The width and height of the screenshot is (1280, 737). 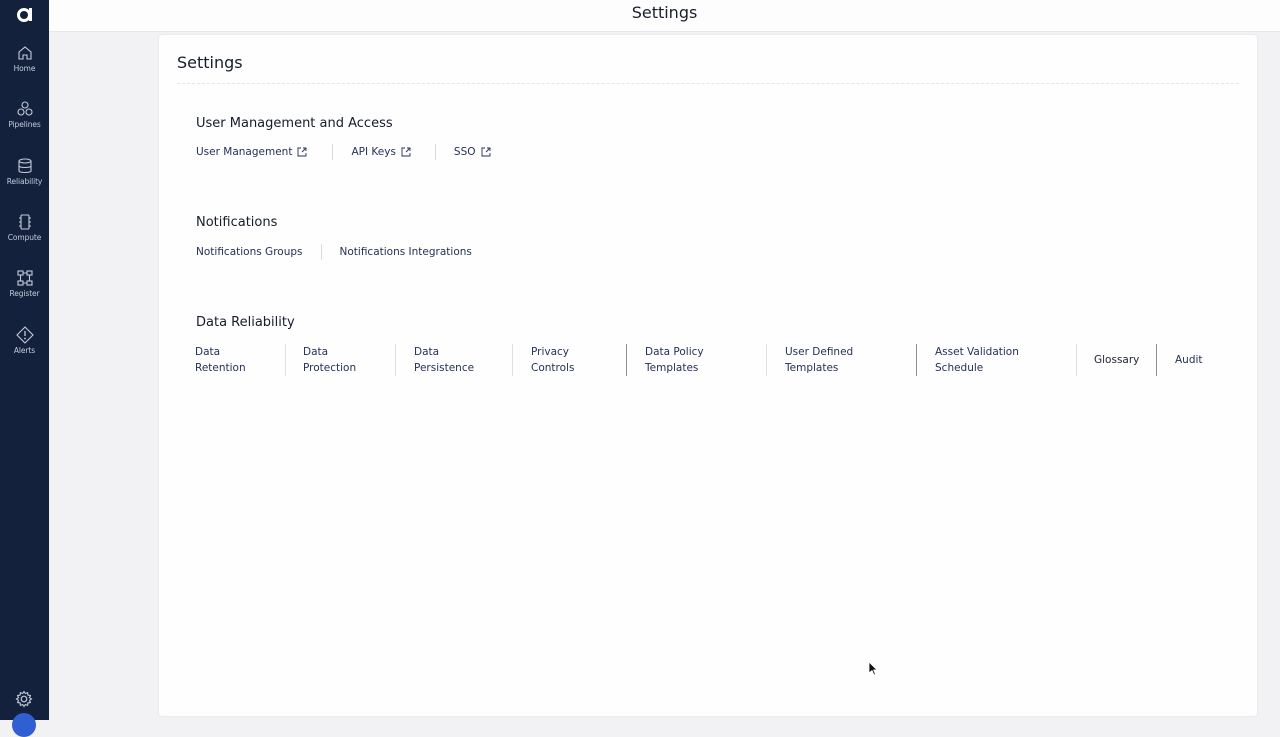 I want to click on sidebar-item-compute: Compute, so click(x=24, y=233).